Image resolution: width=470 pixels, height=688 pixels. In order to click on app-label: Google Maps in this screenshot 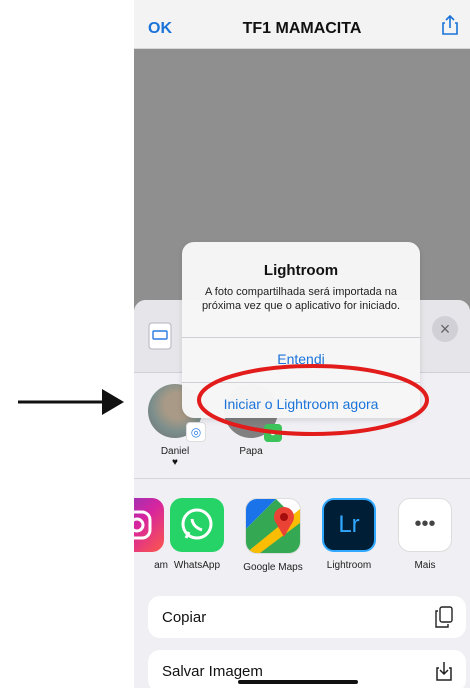, I will do `click(273, 567)`.